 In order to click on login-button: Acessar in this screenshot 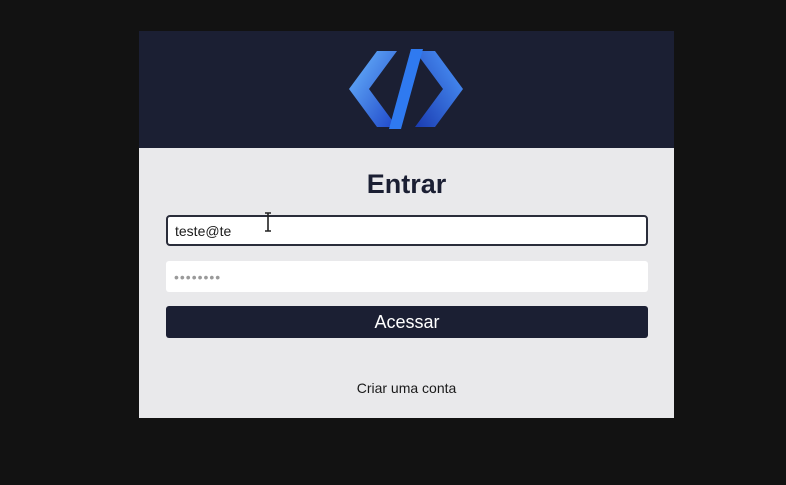, I will do `click(407, 322)`.